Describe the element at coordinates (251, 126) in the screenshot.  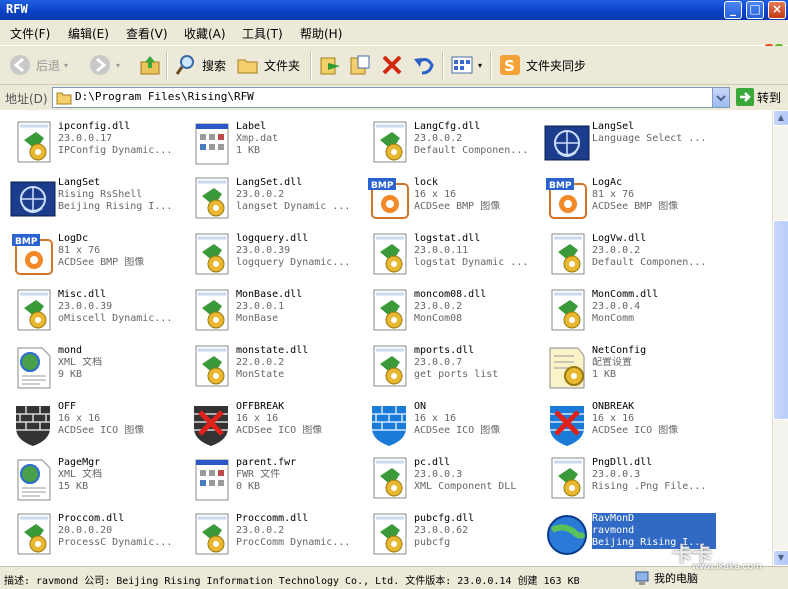
I see `file-name: Label` at that location.